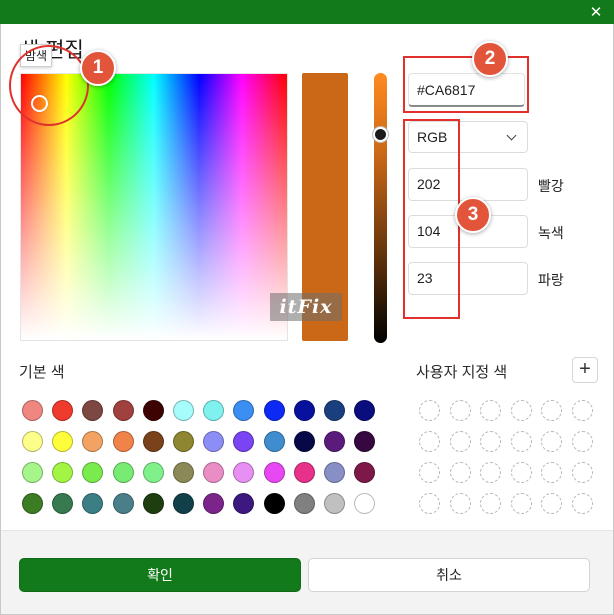  I want to click on annotation-badge-2: 2, so click(490, 59).